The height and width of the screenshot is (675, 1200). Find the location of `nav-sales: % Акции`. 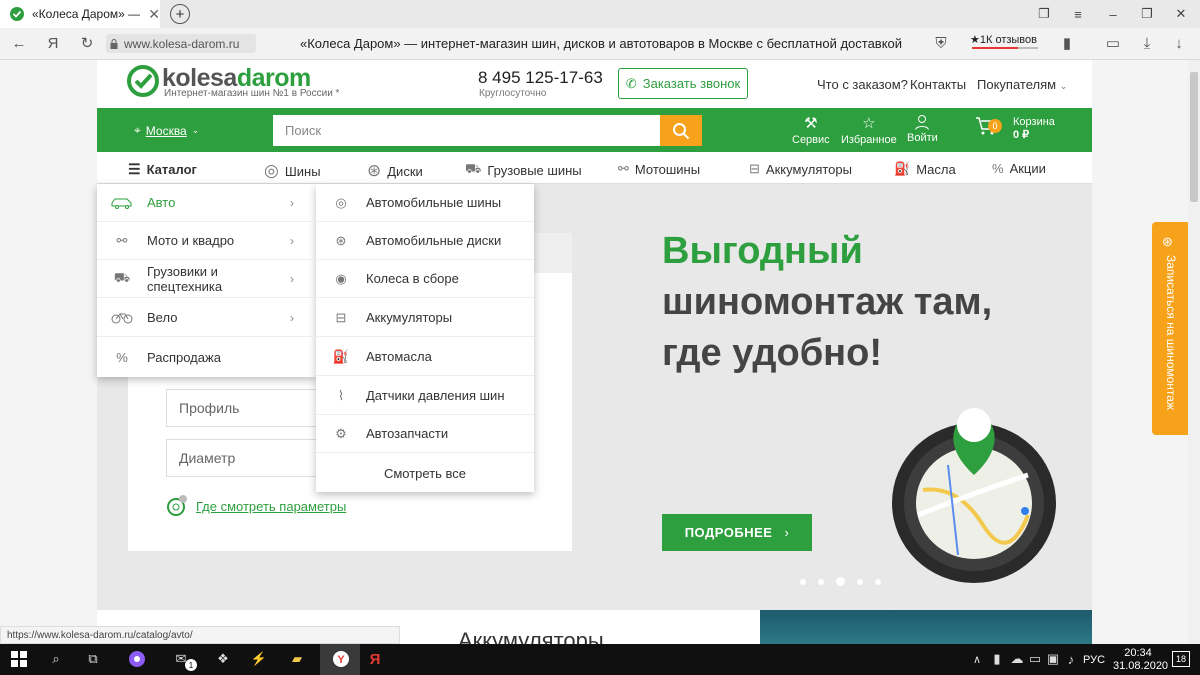

nav-sales: % Акции is located at coordinates (1019, 168).